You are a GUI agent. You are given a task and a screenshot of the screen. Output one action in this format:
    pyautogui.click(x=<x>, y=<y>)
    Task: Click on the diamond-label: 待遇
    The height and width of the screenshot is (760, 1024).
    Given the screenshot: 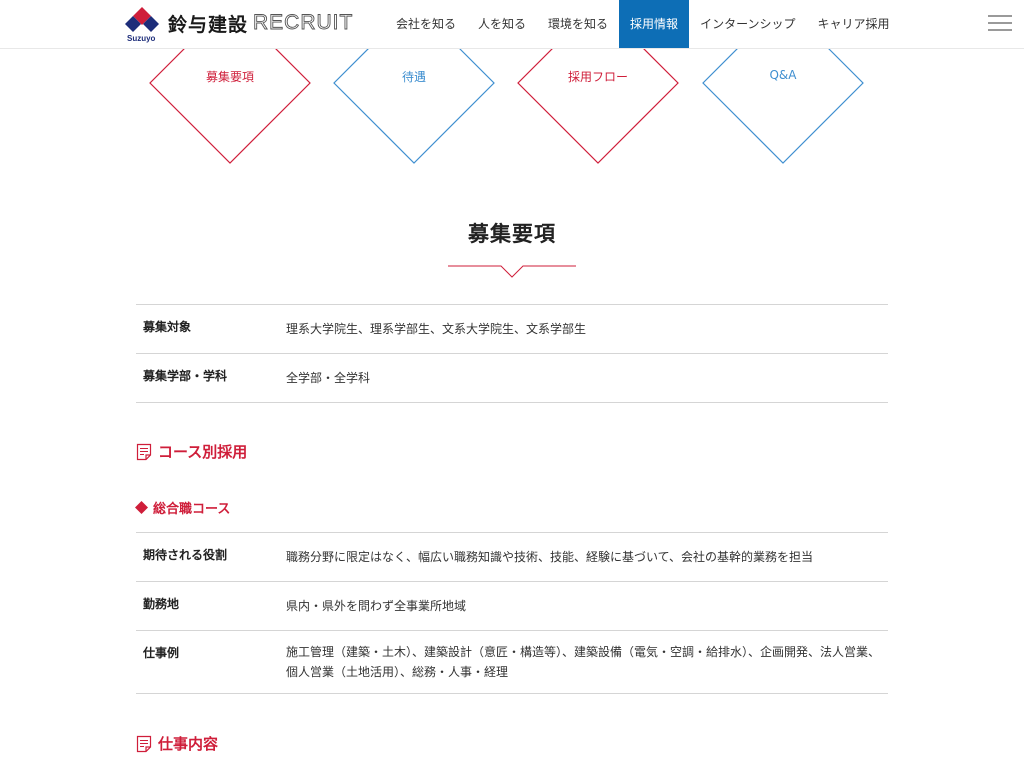 What is the action you would take?
    pyautogui.click(x=413, y=77)
    